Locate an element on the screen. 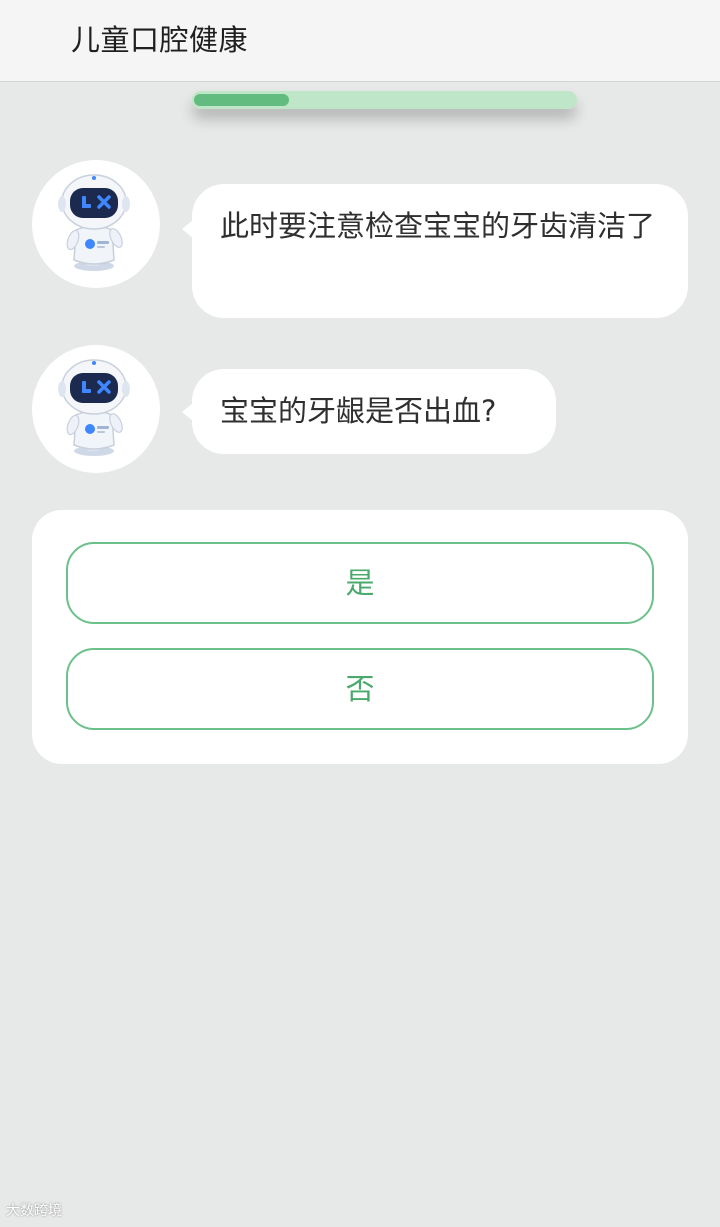 This screenshot has width=720, height=1227. progress-bar is located at coordinates (384, 100).